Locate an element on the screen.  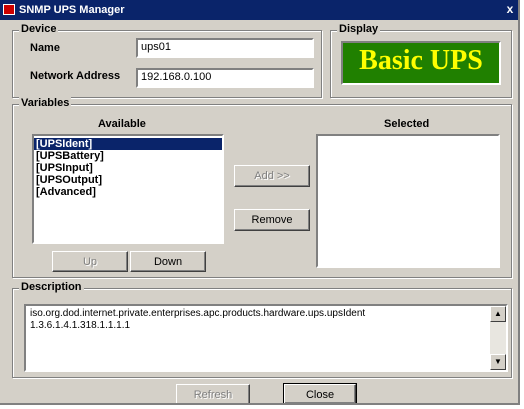
refresh-button: Refresh is located at coordinates (213, 393).